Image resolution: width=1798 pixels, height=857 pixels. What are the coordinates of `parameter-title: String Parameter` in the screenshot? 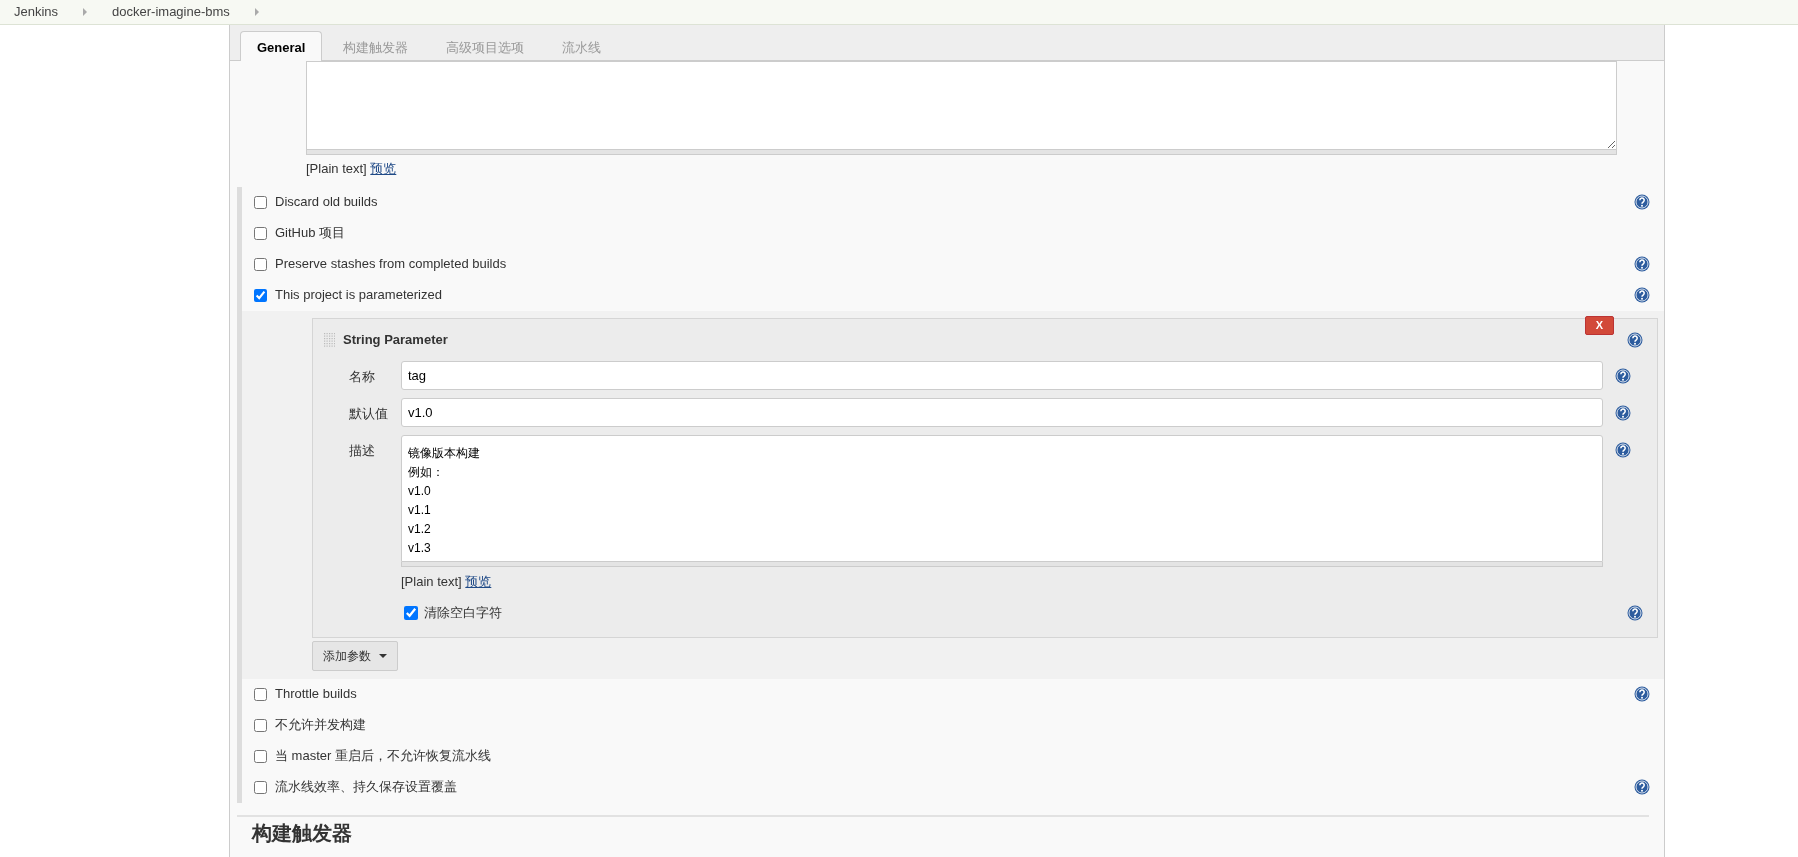 It's located at (396, 339).